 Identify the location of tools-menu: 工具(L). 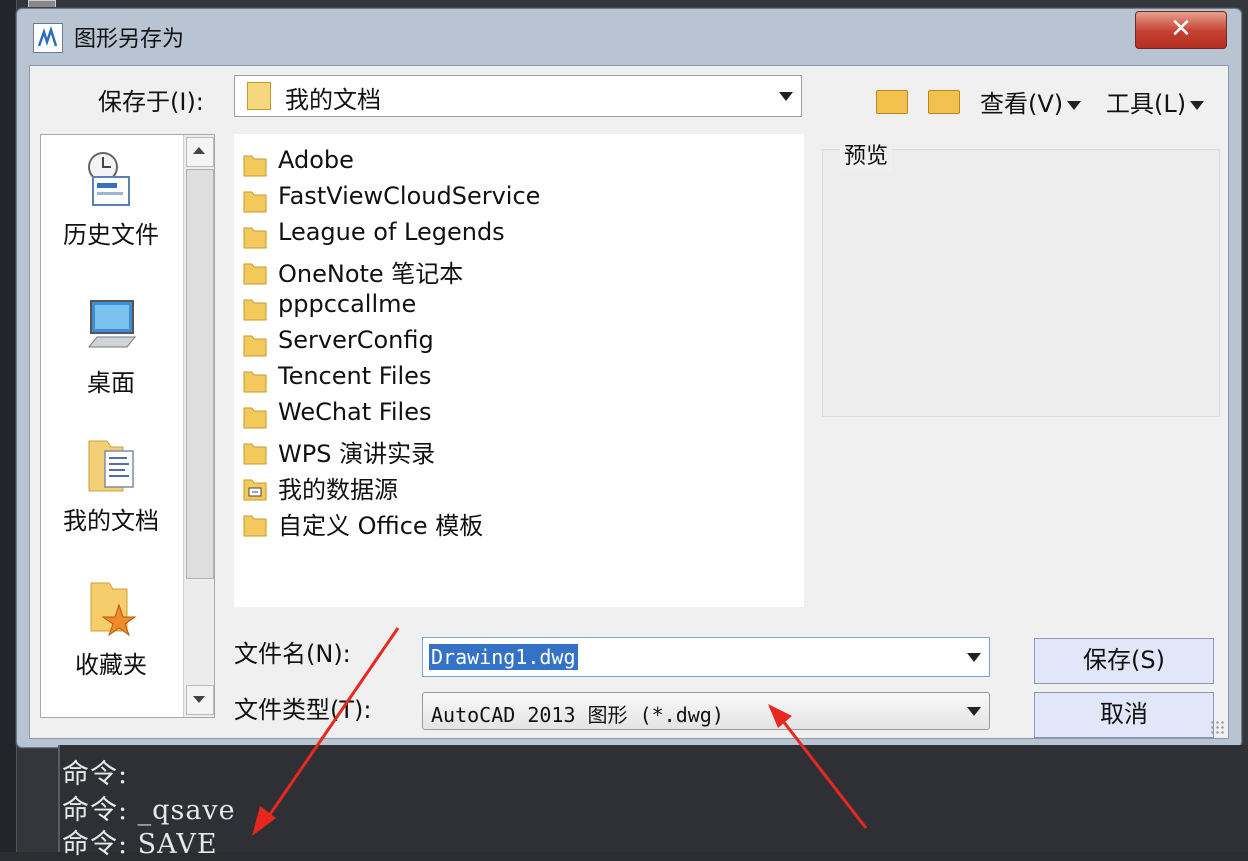
(1155, 101).